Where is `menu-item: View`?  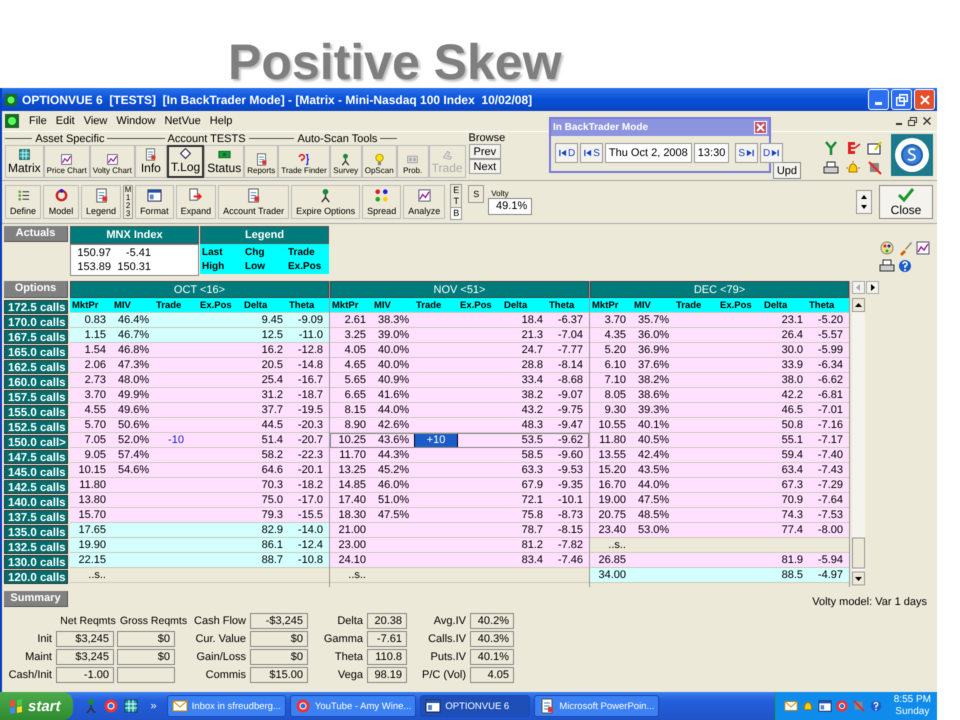 menu-item: View is located at coordinates (96, 121).